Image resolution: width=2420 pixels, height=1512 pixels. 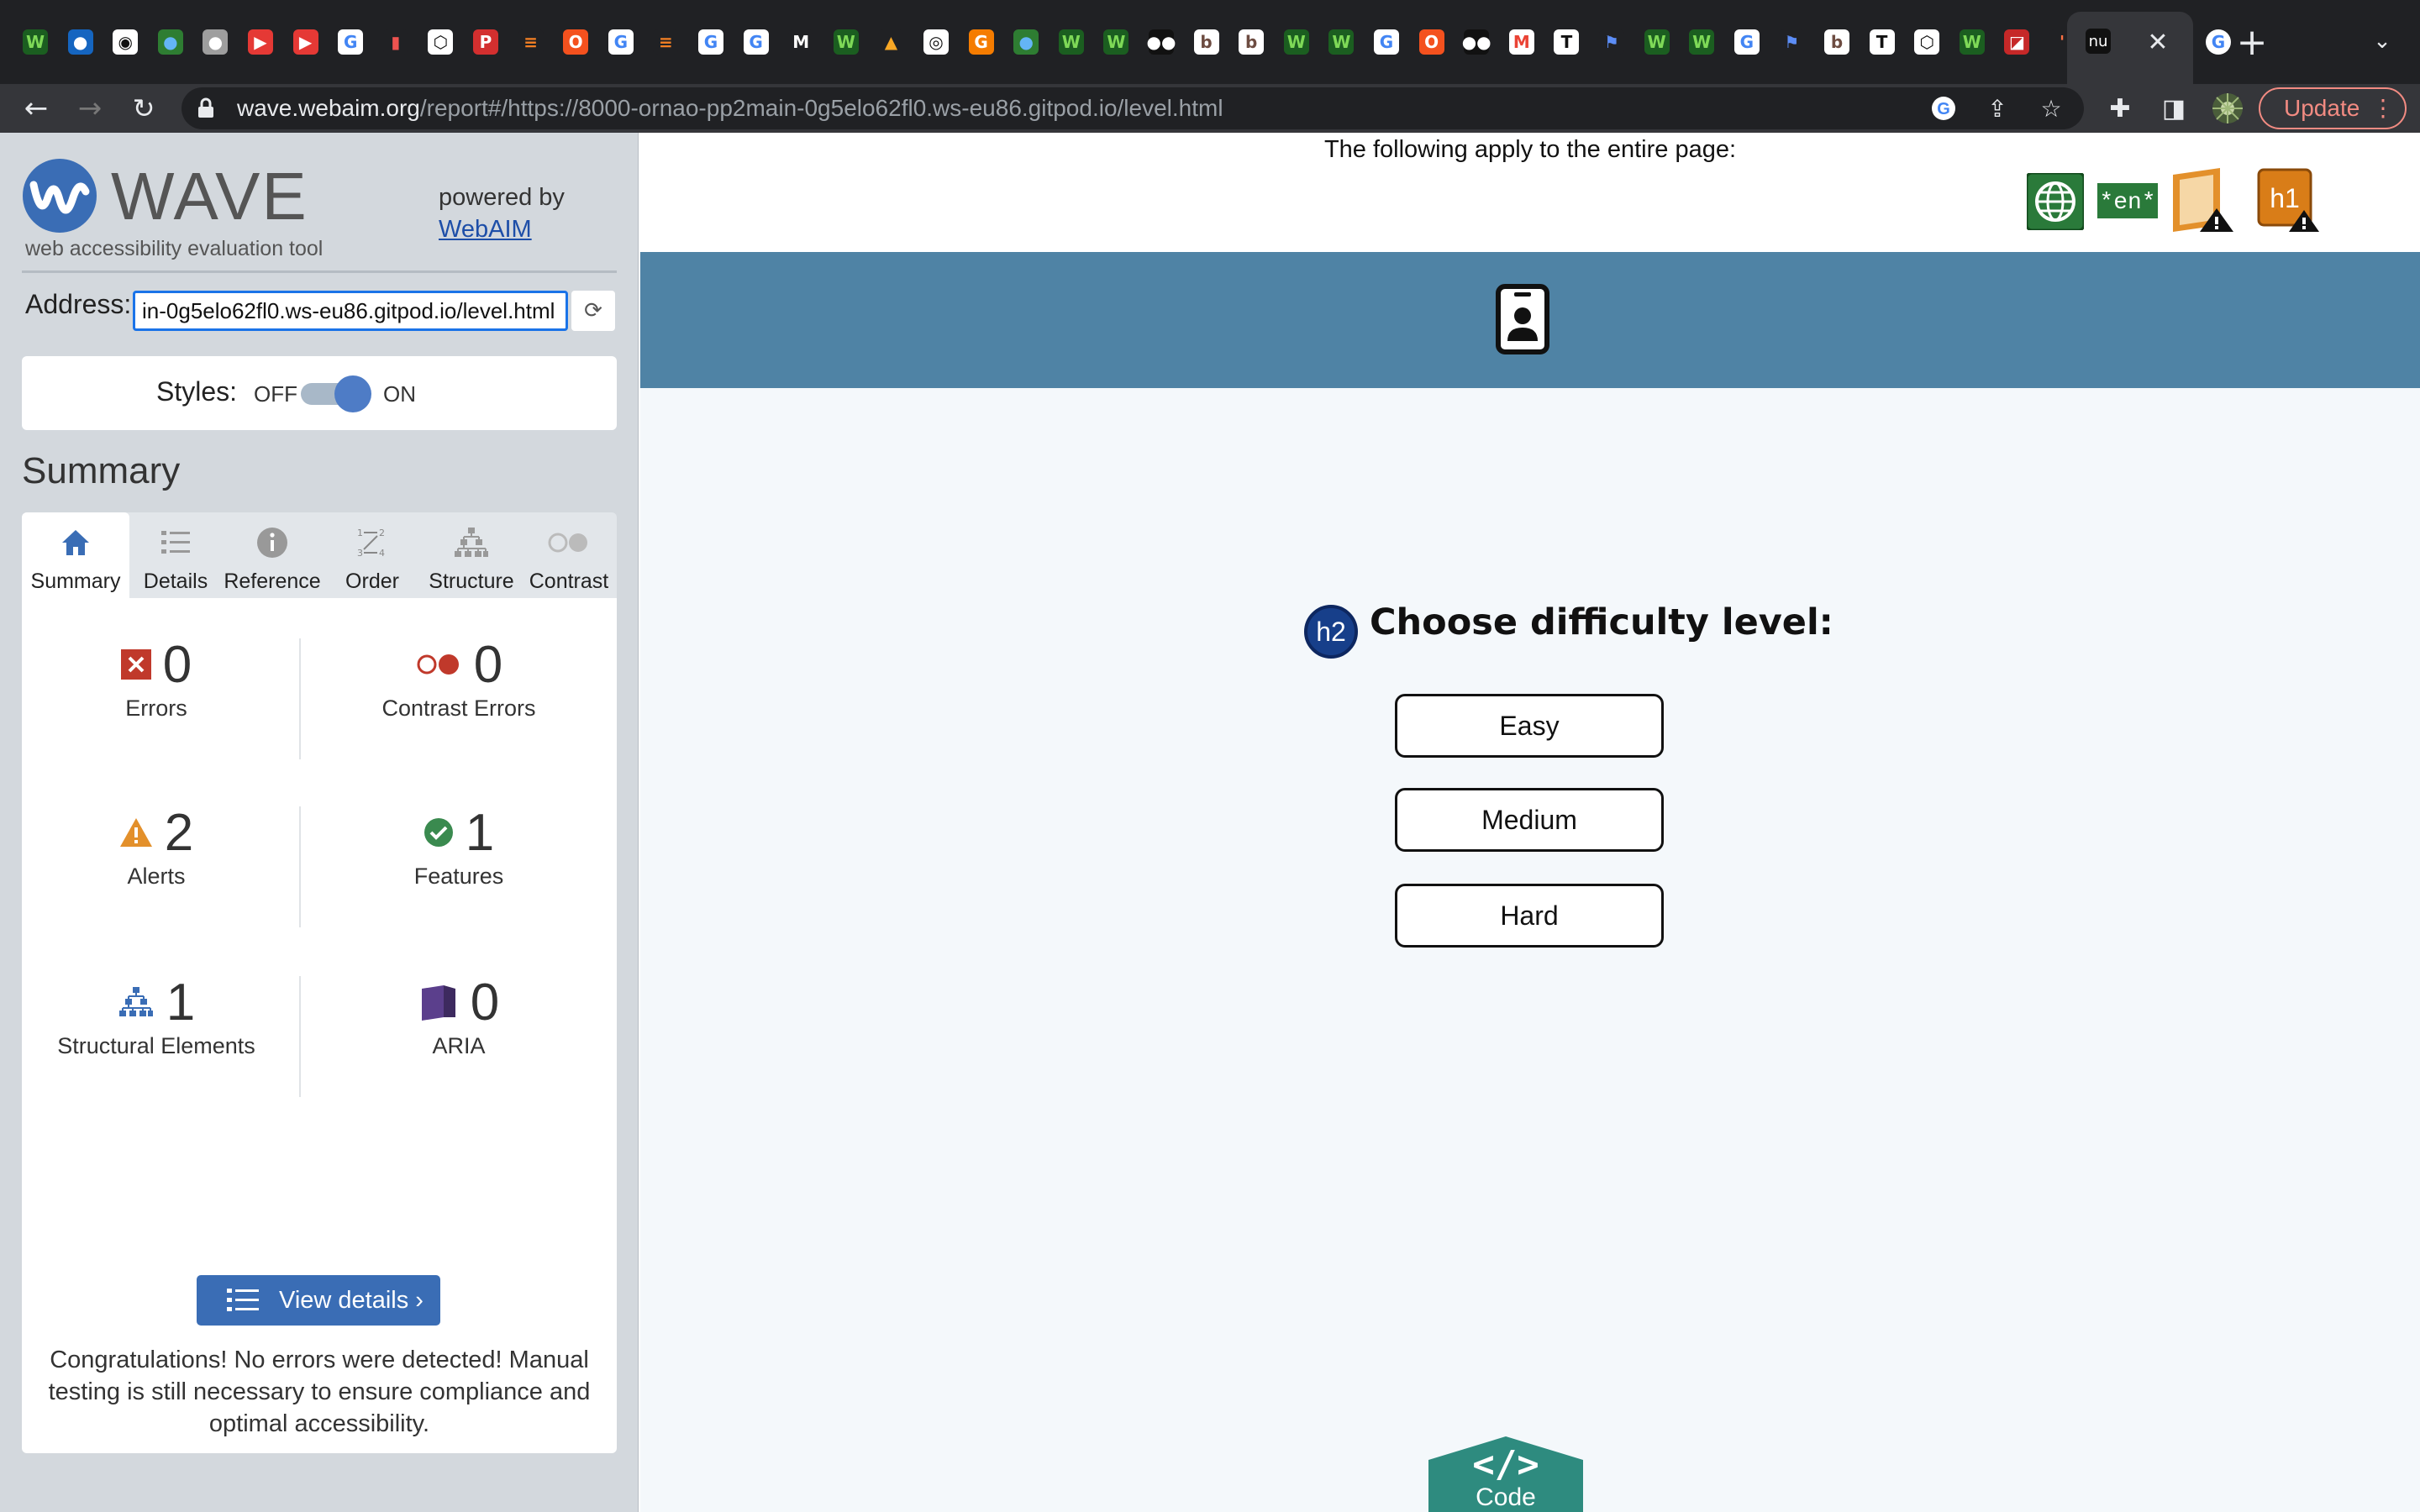 What do you see at coordinates (144, 108) in the screenshot?
I see `reload-icon: ↻` at bounding box center [144, 108].